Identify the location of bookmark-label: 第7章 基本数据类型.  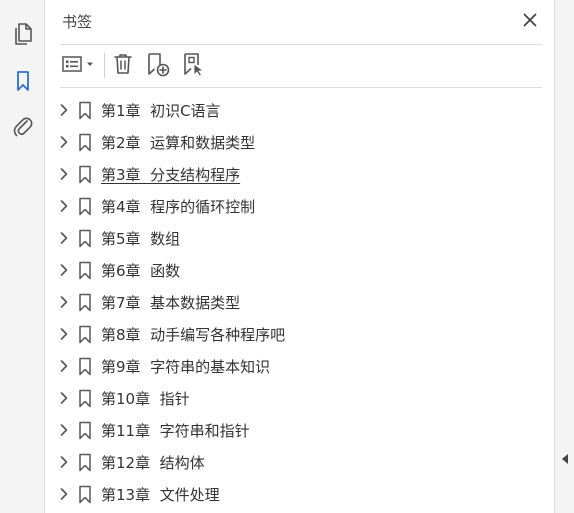
(170, 302).